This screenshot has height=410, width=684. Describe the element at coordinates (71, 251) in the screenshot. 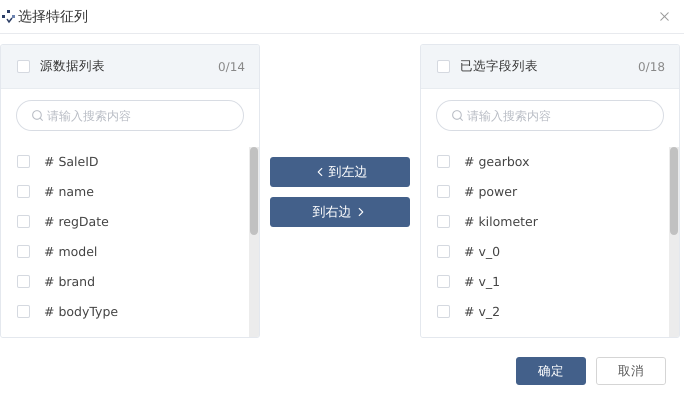

I see `field-name: # model` at that location.